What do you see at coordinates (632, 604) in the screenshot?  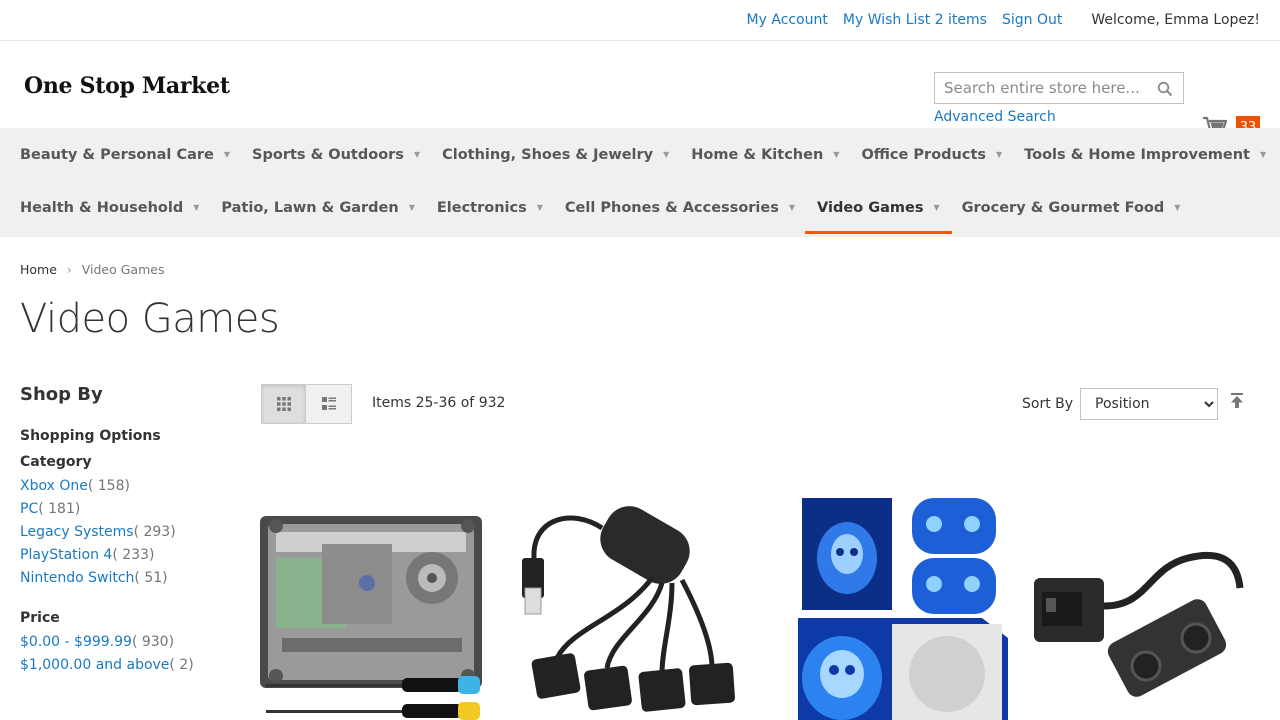 I see `product-image-usb-hub-cable` at bounding box center [632, 604].